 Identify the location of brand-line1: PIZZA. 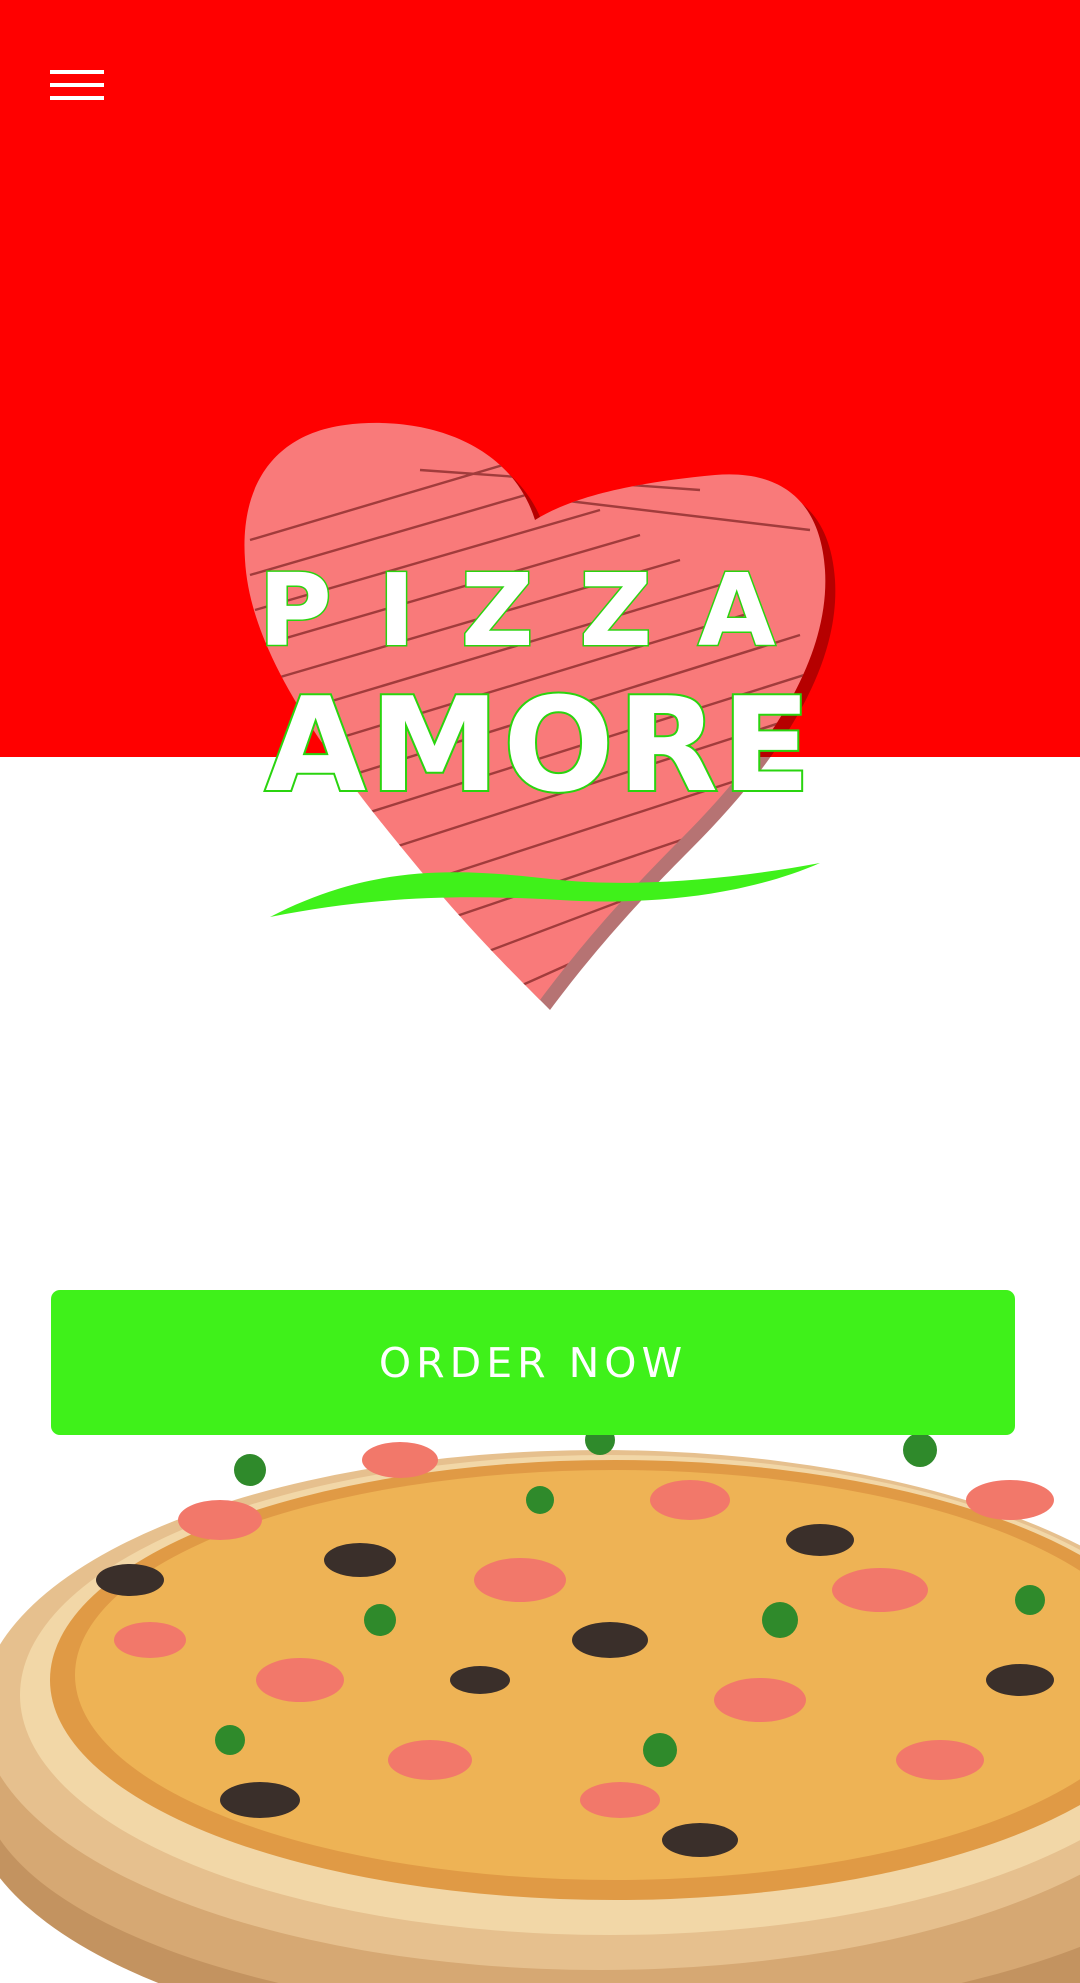
(540, 610).